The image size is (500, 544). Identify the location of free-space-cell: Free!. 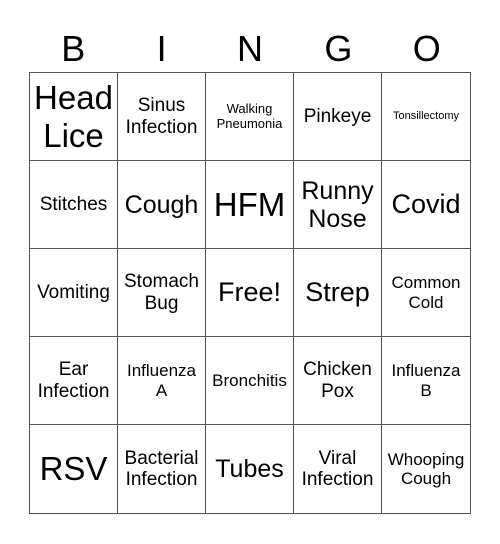
(250, 293).